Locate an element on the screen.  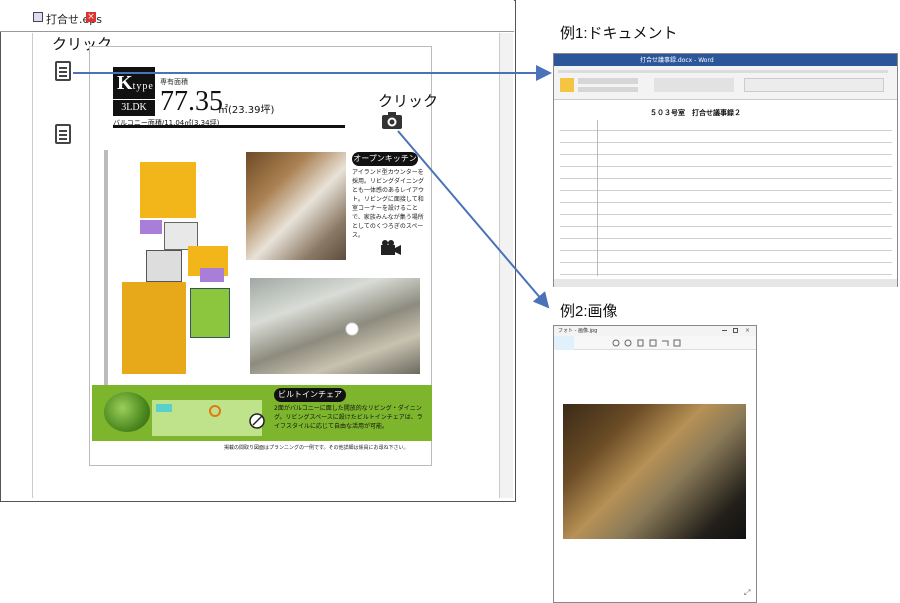
arrow-to-image is located at coordinates (473, 219).